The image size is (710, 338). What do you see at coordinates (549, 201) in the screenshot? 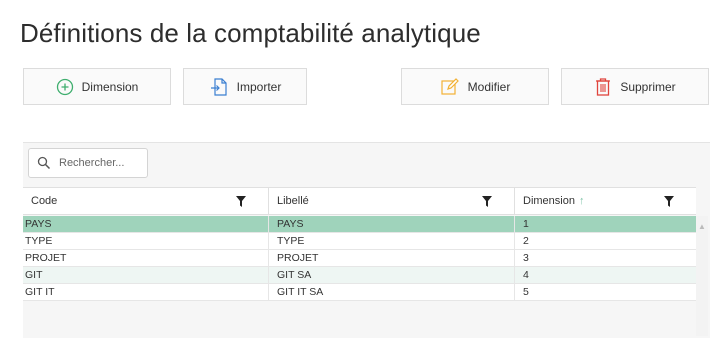
I see `column-header-label: Dimension` at bounding box center [549, 201].